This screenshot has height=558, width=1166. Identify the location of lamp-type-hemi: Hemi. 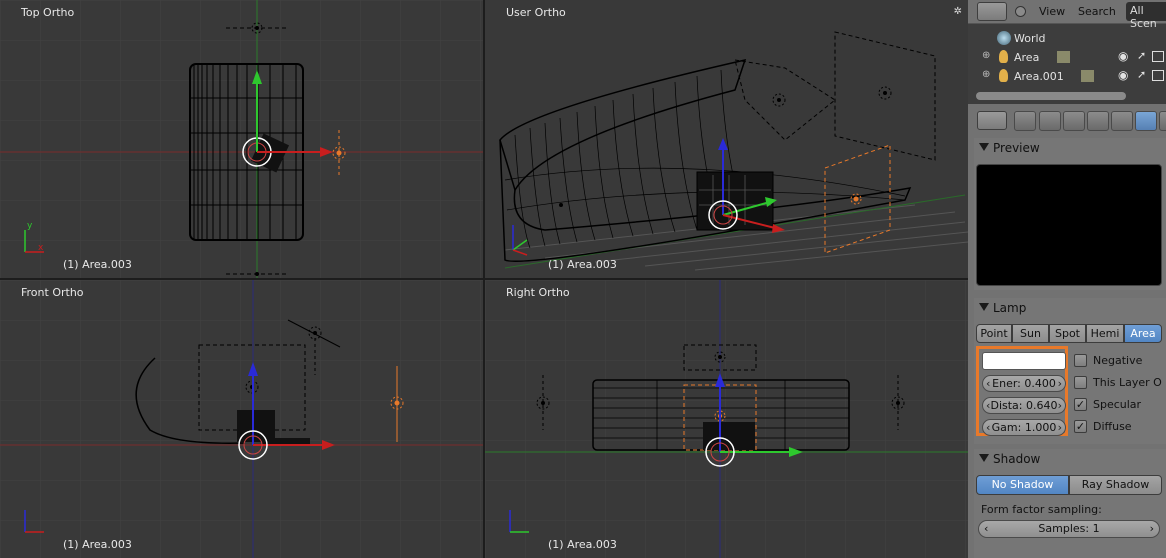
(1105, 333).